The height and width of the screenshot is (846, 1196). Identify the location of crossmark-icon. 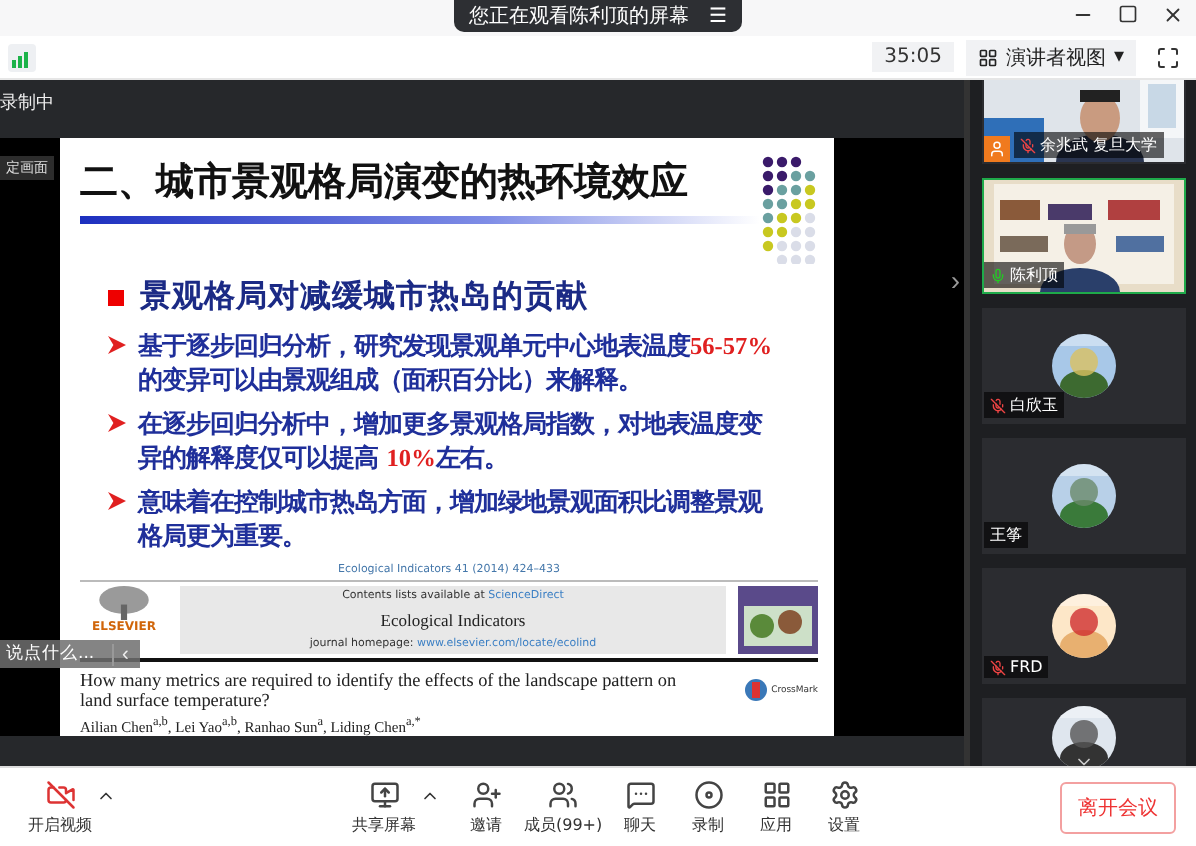
(755, 690).